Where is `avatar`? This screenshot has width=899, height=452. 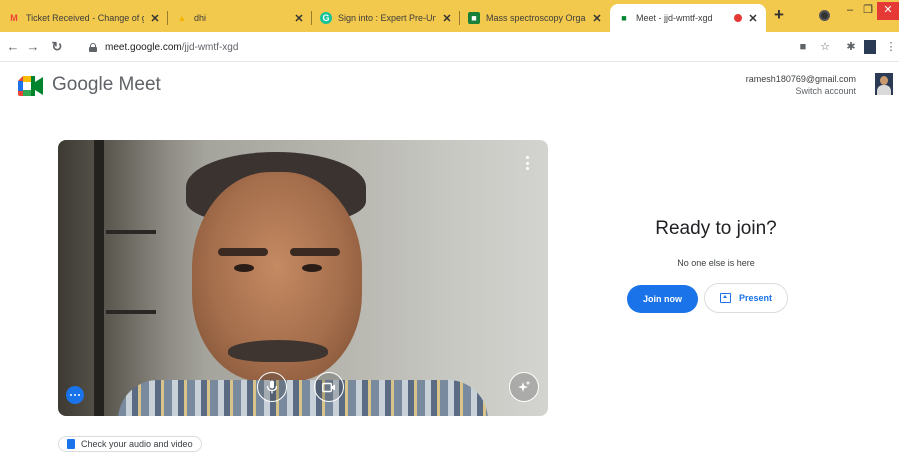
avatar is located at coordinates (884, 84).